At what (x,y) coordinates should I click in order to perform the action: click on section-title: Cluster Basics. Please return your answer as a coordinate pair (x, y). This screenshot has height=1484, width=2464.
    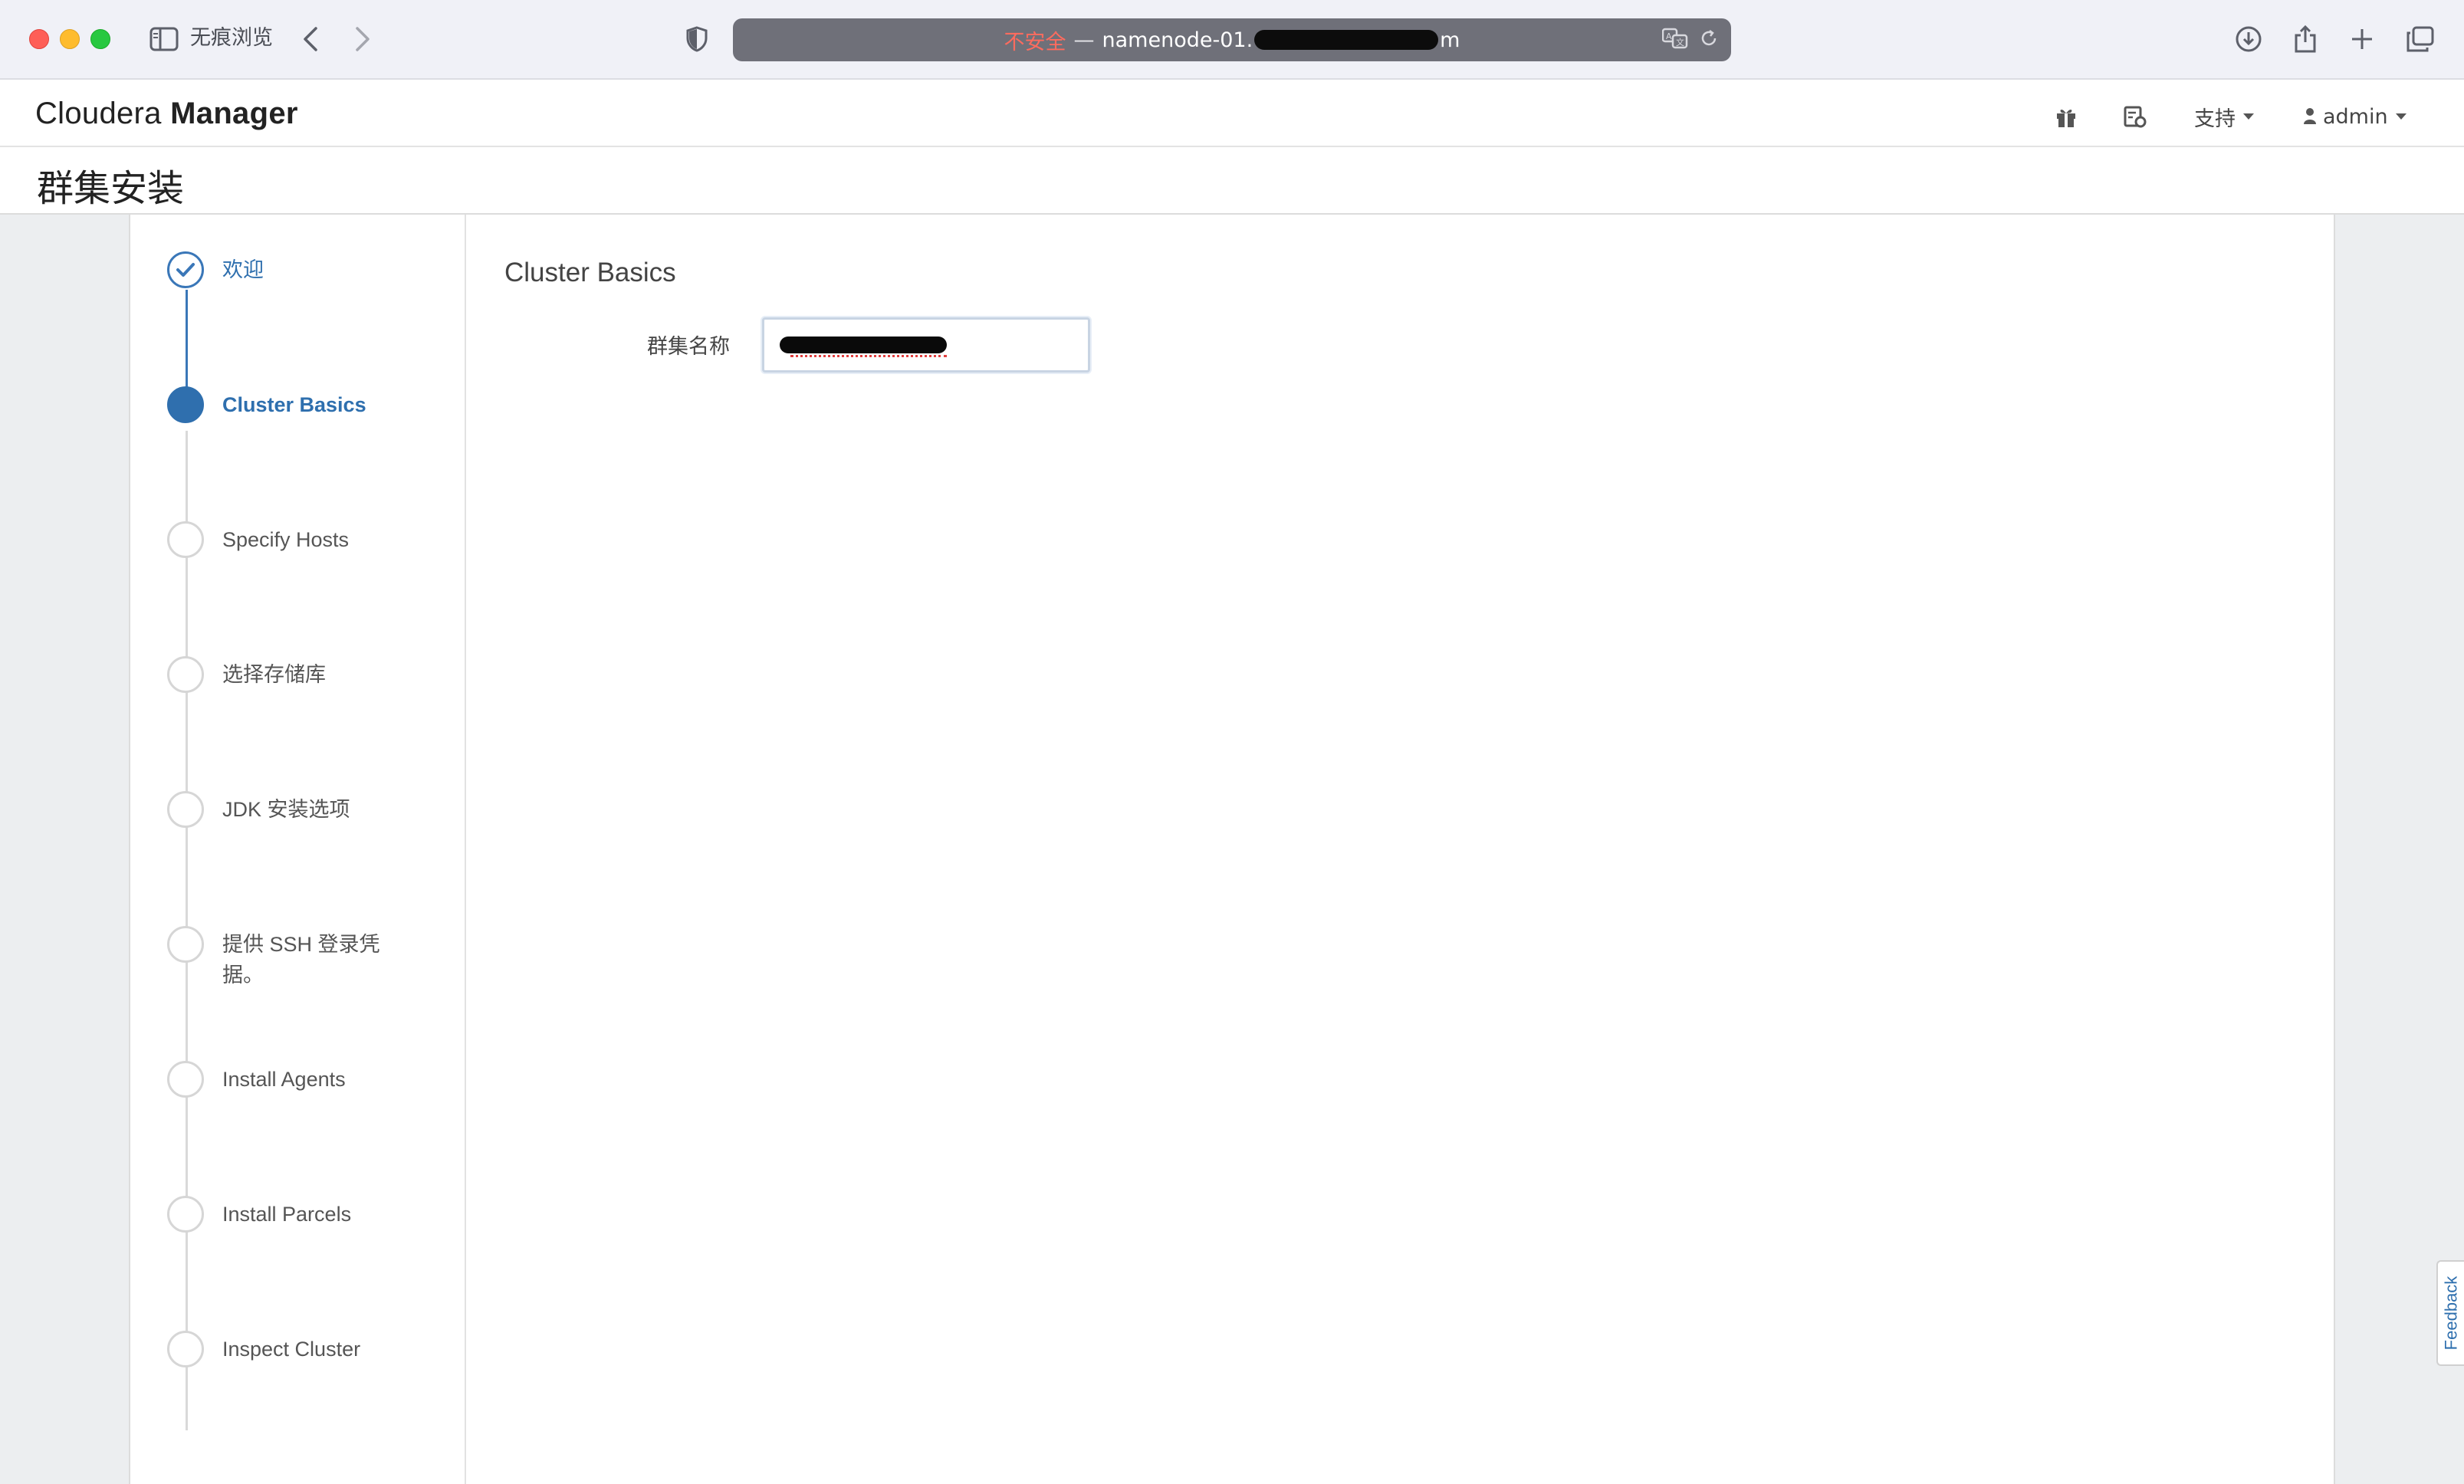
    Looking at the image, I should click on (590, 272).